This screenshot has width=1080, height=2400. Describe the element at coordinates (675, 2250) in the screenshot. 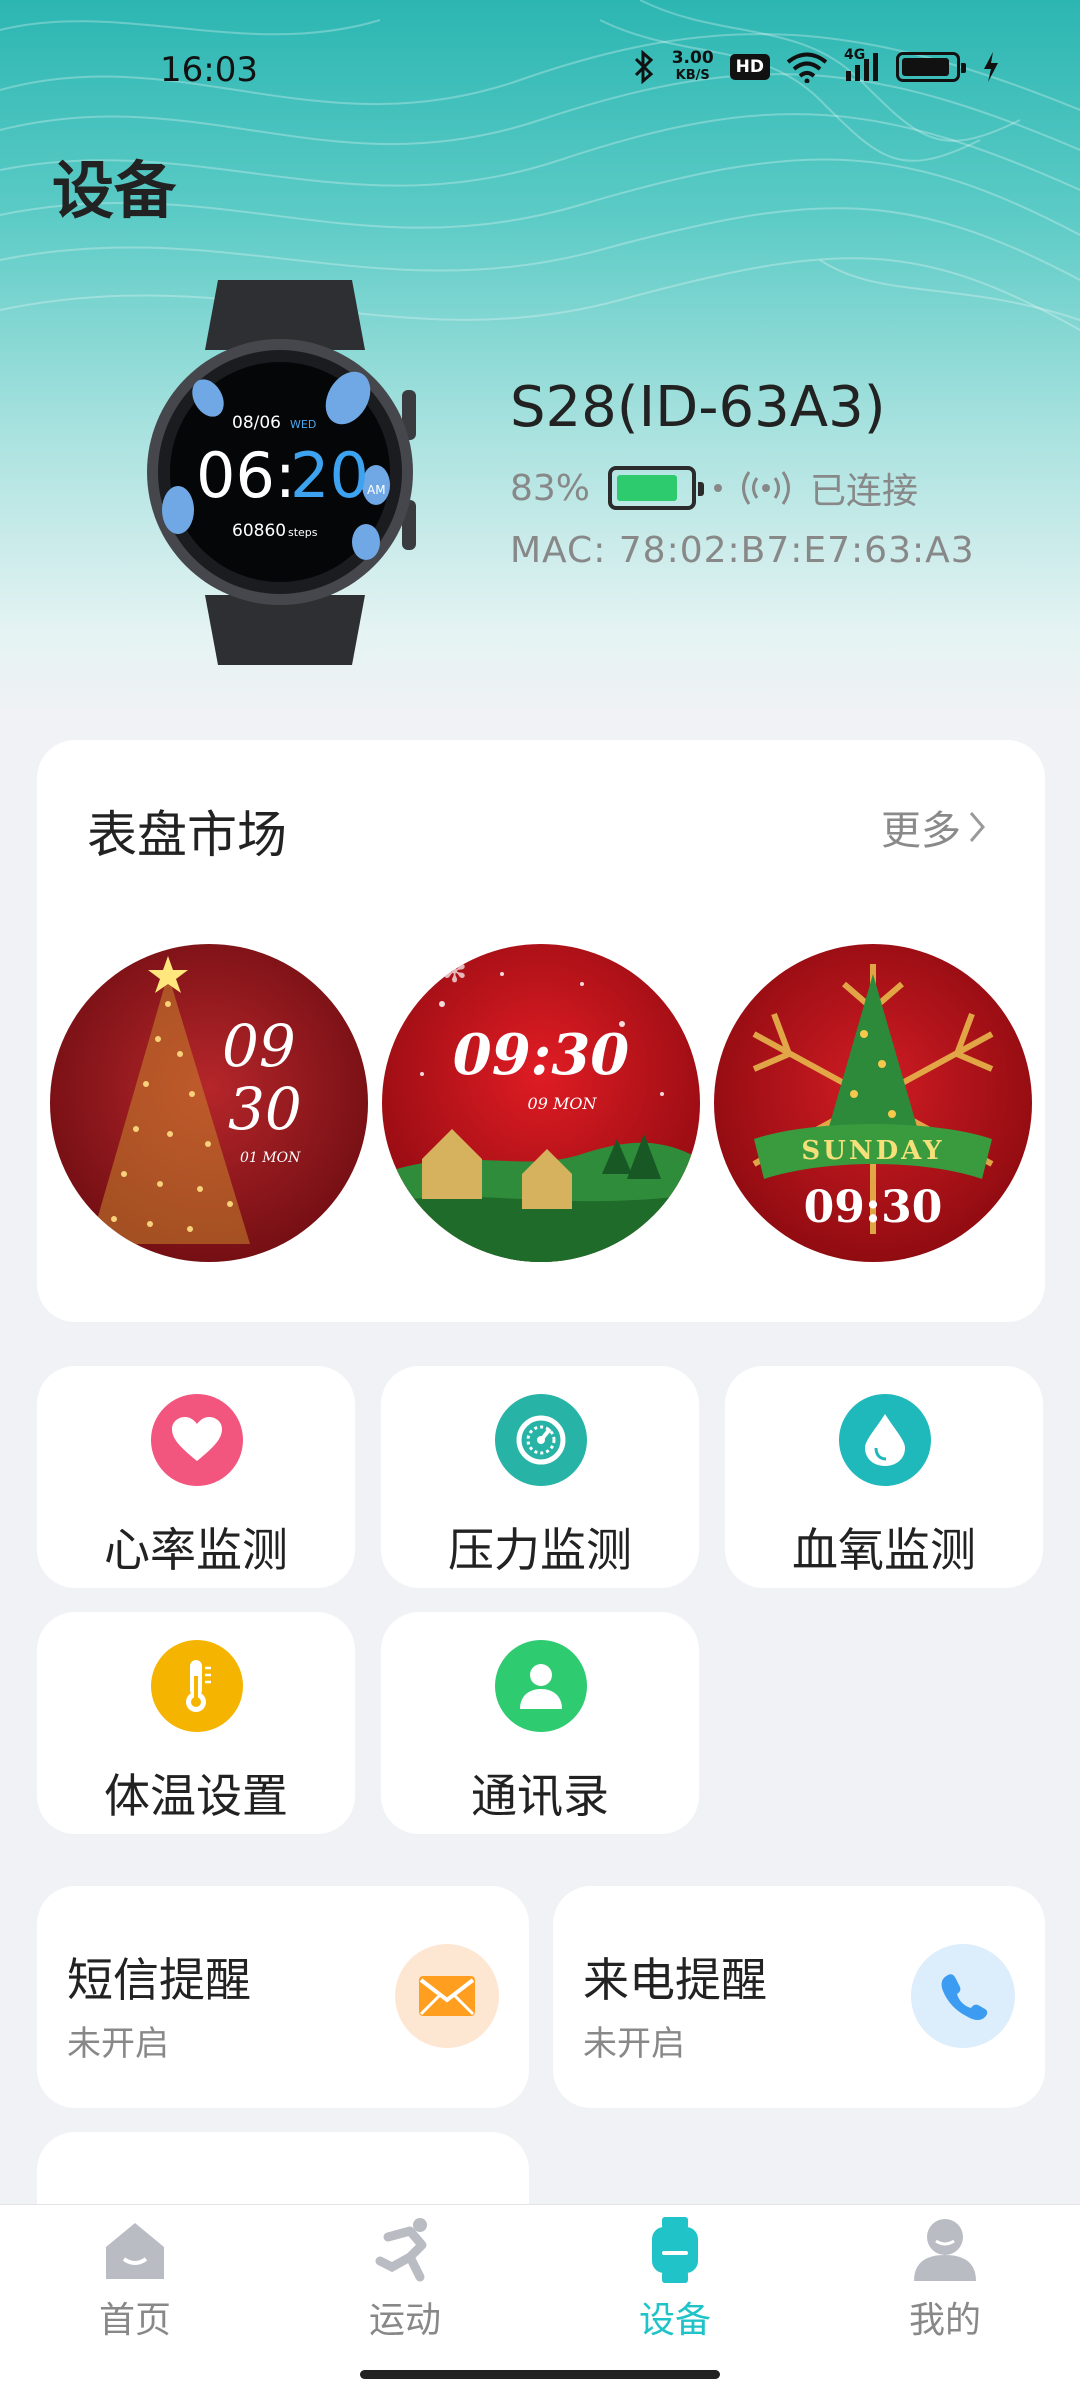

I see `watch-icon` at that location.